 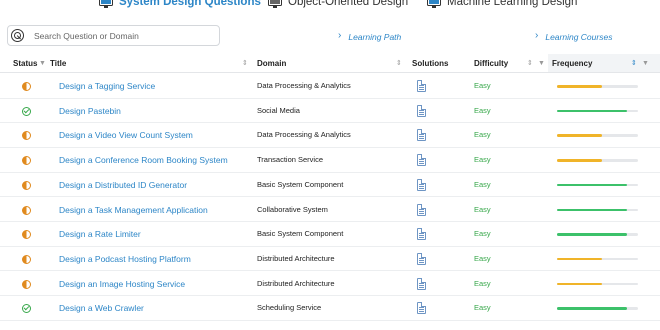 I want to click on question-title-link: Design a Rate Limiter, so click(x=100, y=234).